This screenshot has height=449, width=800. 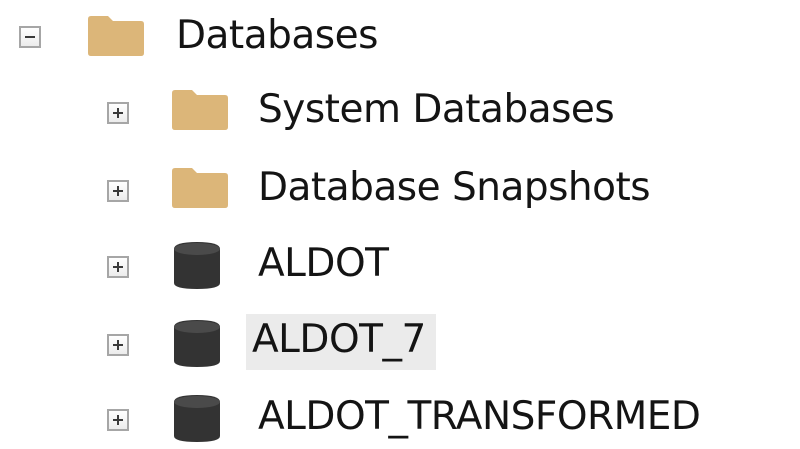 I want to click on tree-node-database-aldot-7: ALDOT_7, so click(x=240, y=342).